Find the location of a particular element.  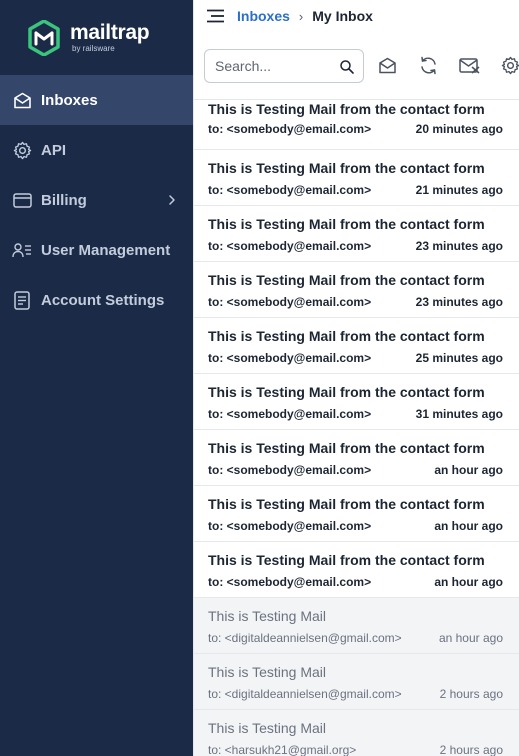

sidebar-item-account-settings: Account Settings is located at coordinates (96, 300).